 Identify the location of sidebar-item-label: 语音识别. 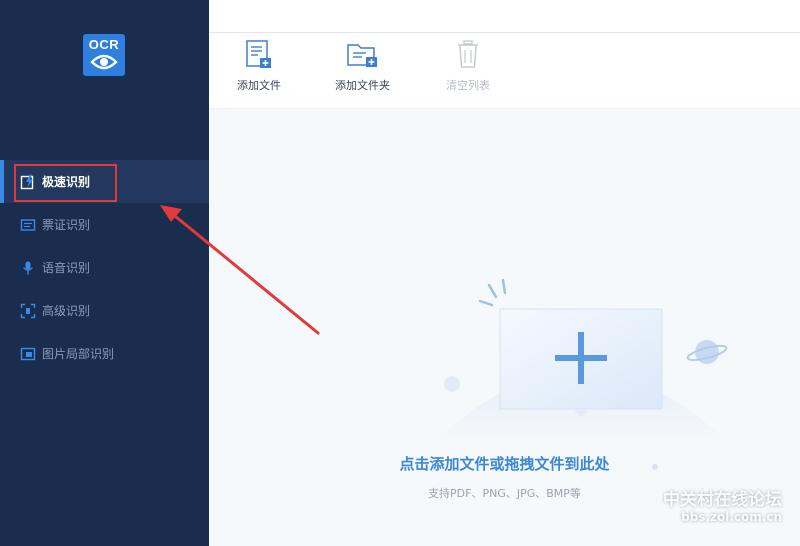
(66, 268).